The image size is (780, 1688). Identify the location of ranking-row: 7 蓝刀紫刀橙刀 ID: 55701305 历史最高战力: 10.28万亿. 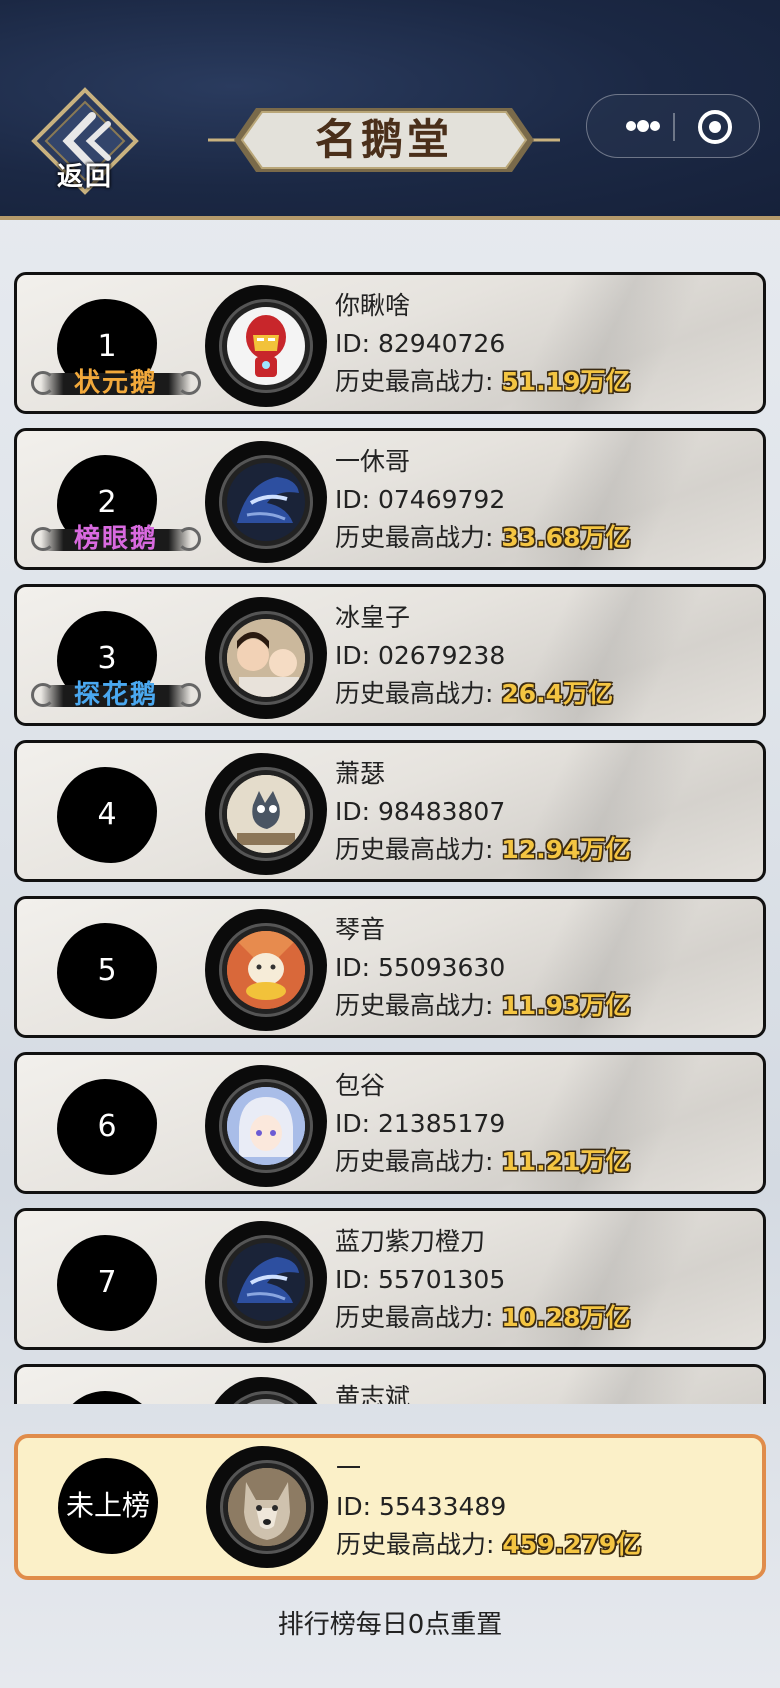
(390, 1279).